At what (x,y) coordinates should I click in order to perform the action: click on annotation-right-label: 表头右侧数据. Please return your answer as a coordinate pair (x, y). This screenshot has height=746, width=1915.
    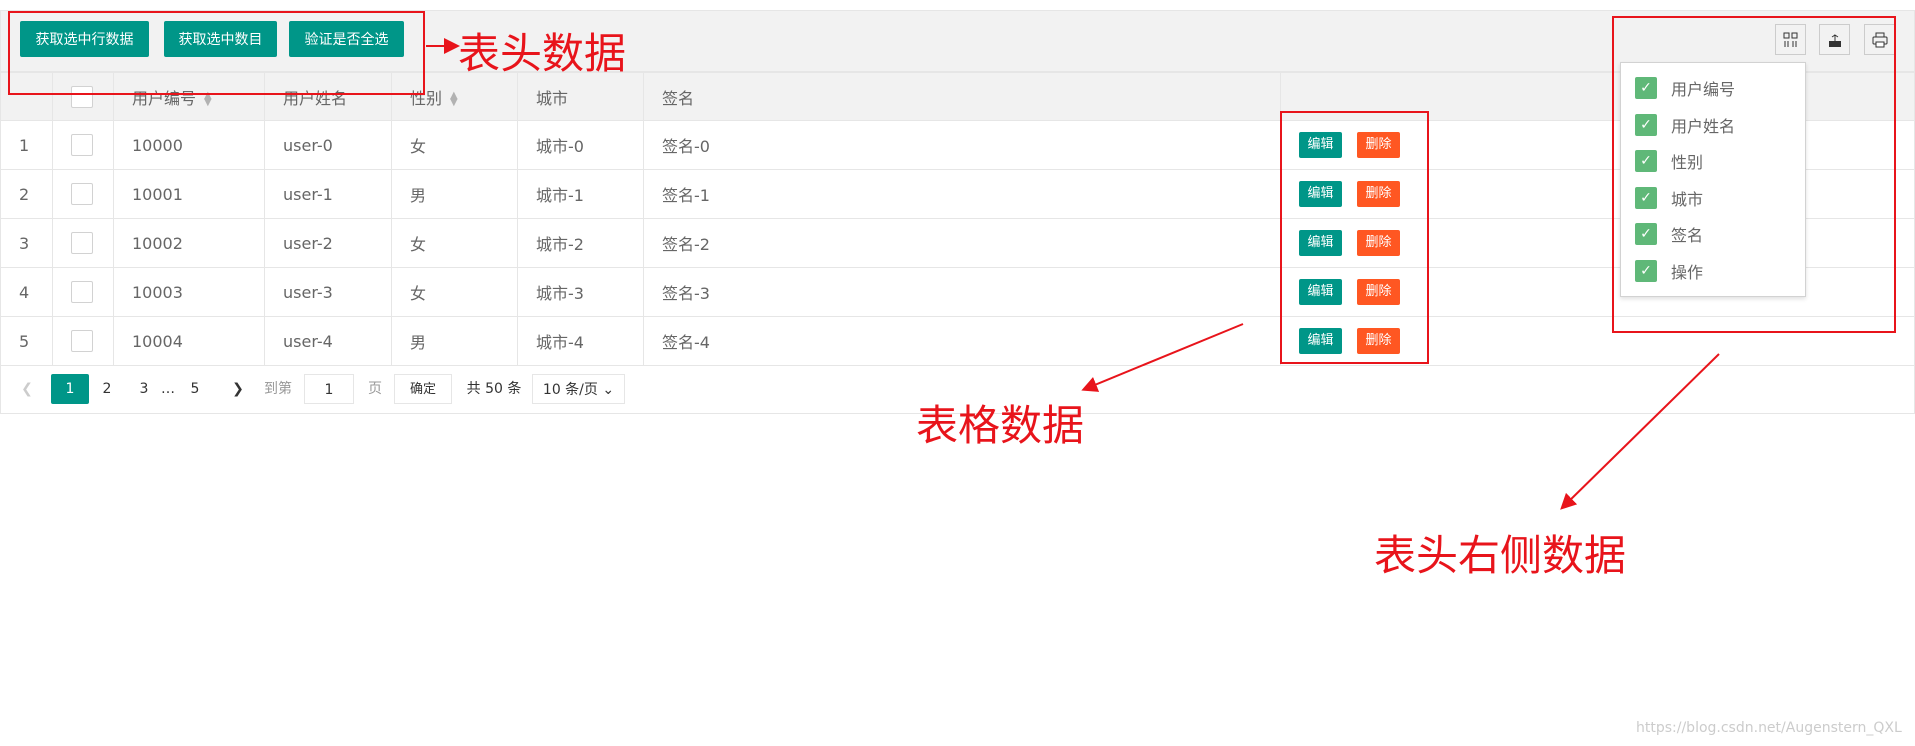
    Looking at the image, I should click on (1500, 555).